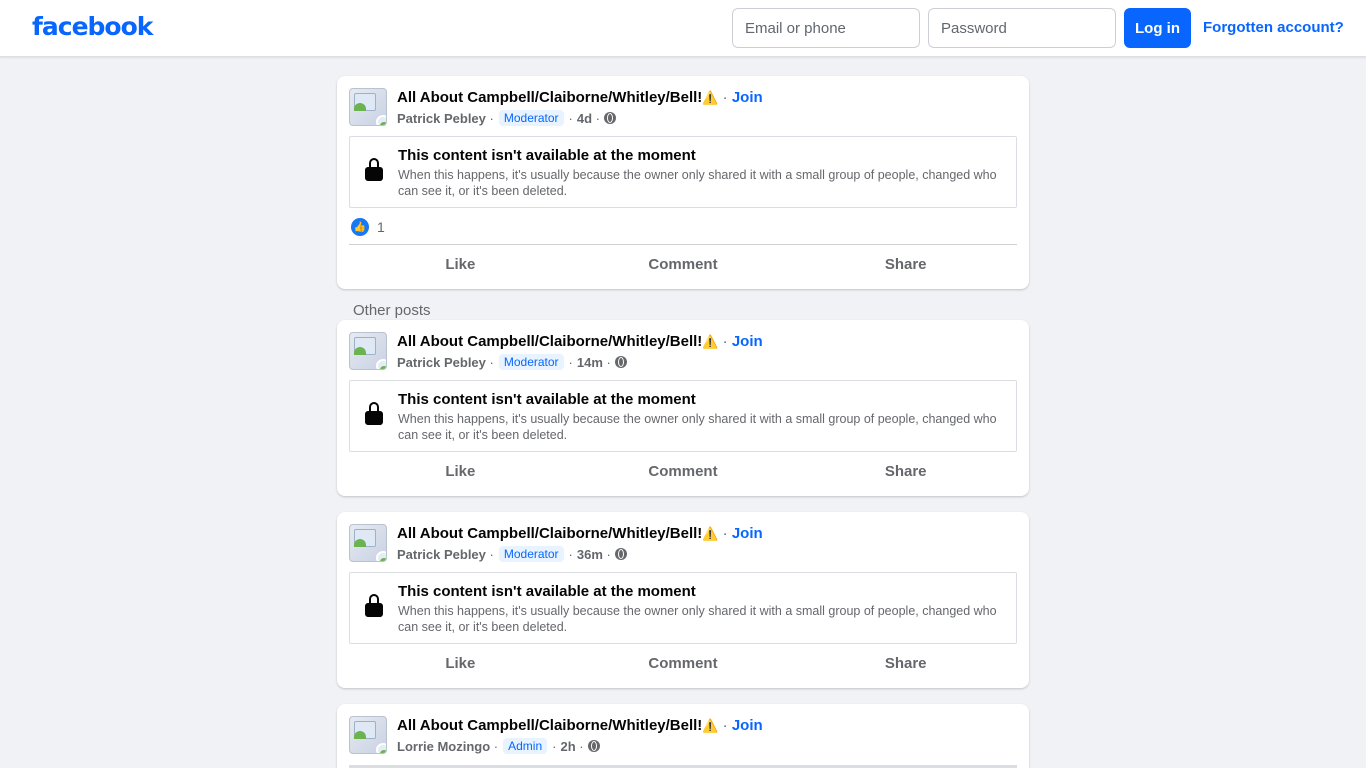 The image size is (1366, 768). Describe the element at coordinates (1157, 28) in the screenshot. I see `login-button: Log in` at that location.